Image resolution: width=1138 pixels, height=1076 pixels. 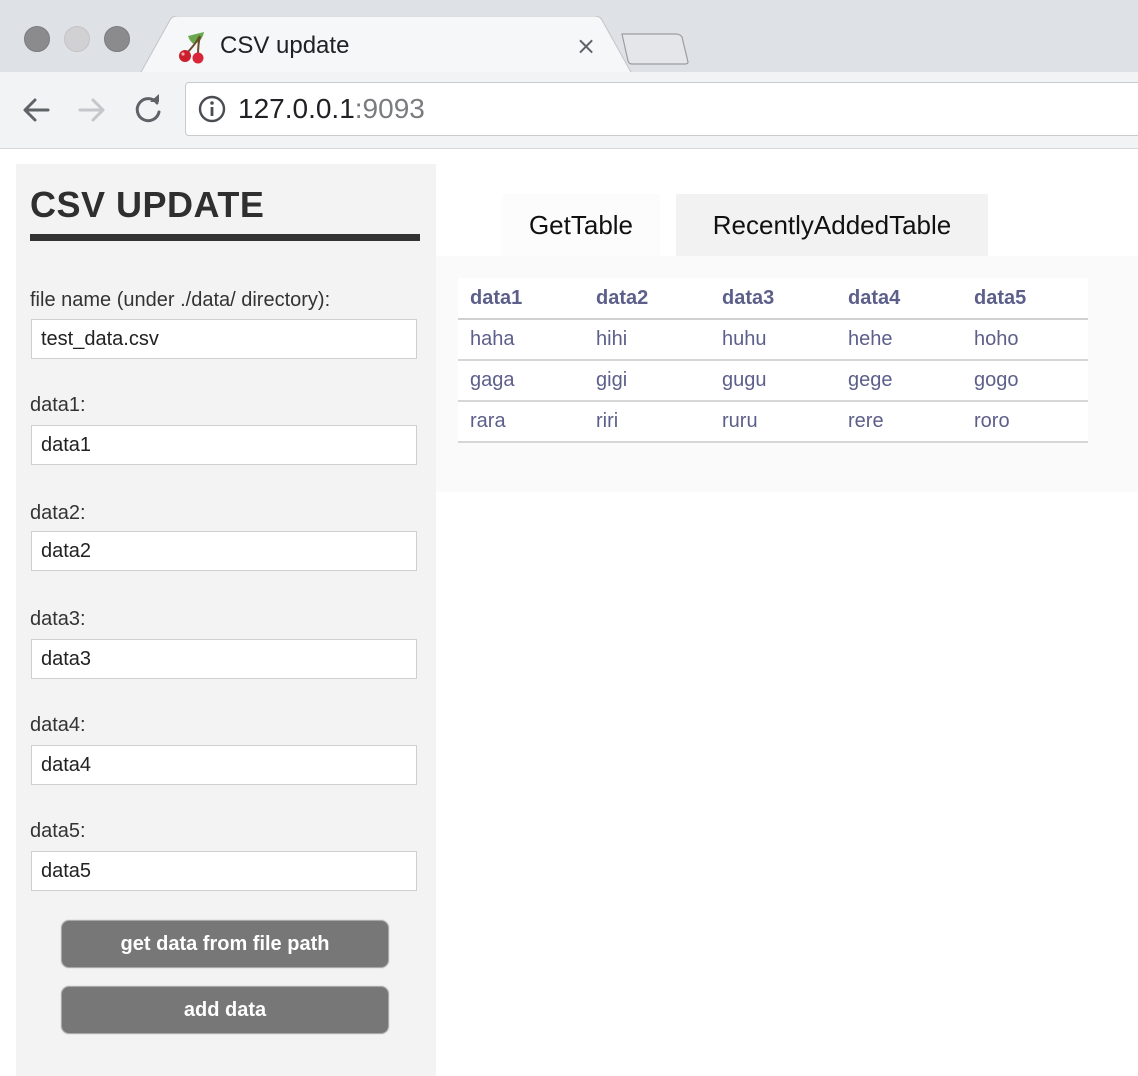 I want to click on address-bar: 127.0.0.1:9093, so click(x=661, y=109).